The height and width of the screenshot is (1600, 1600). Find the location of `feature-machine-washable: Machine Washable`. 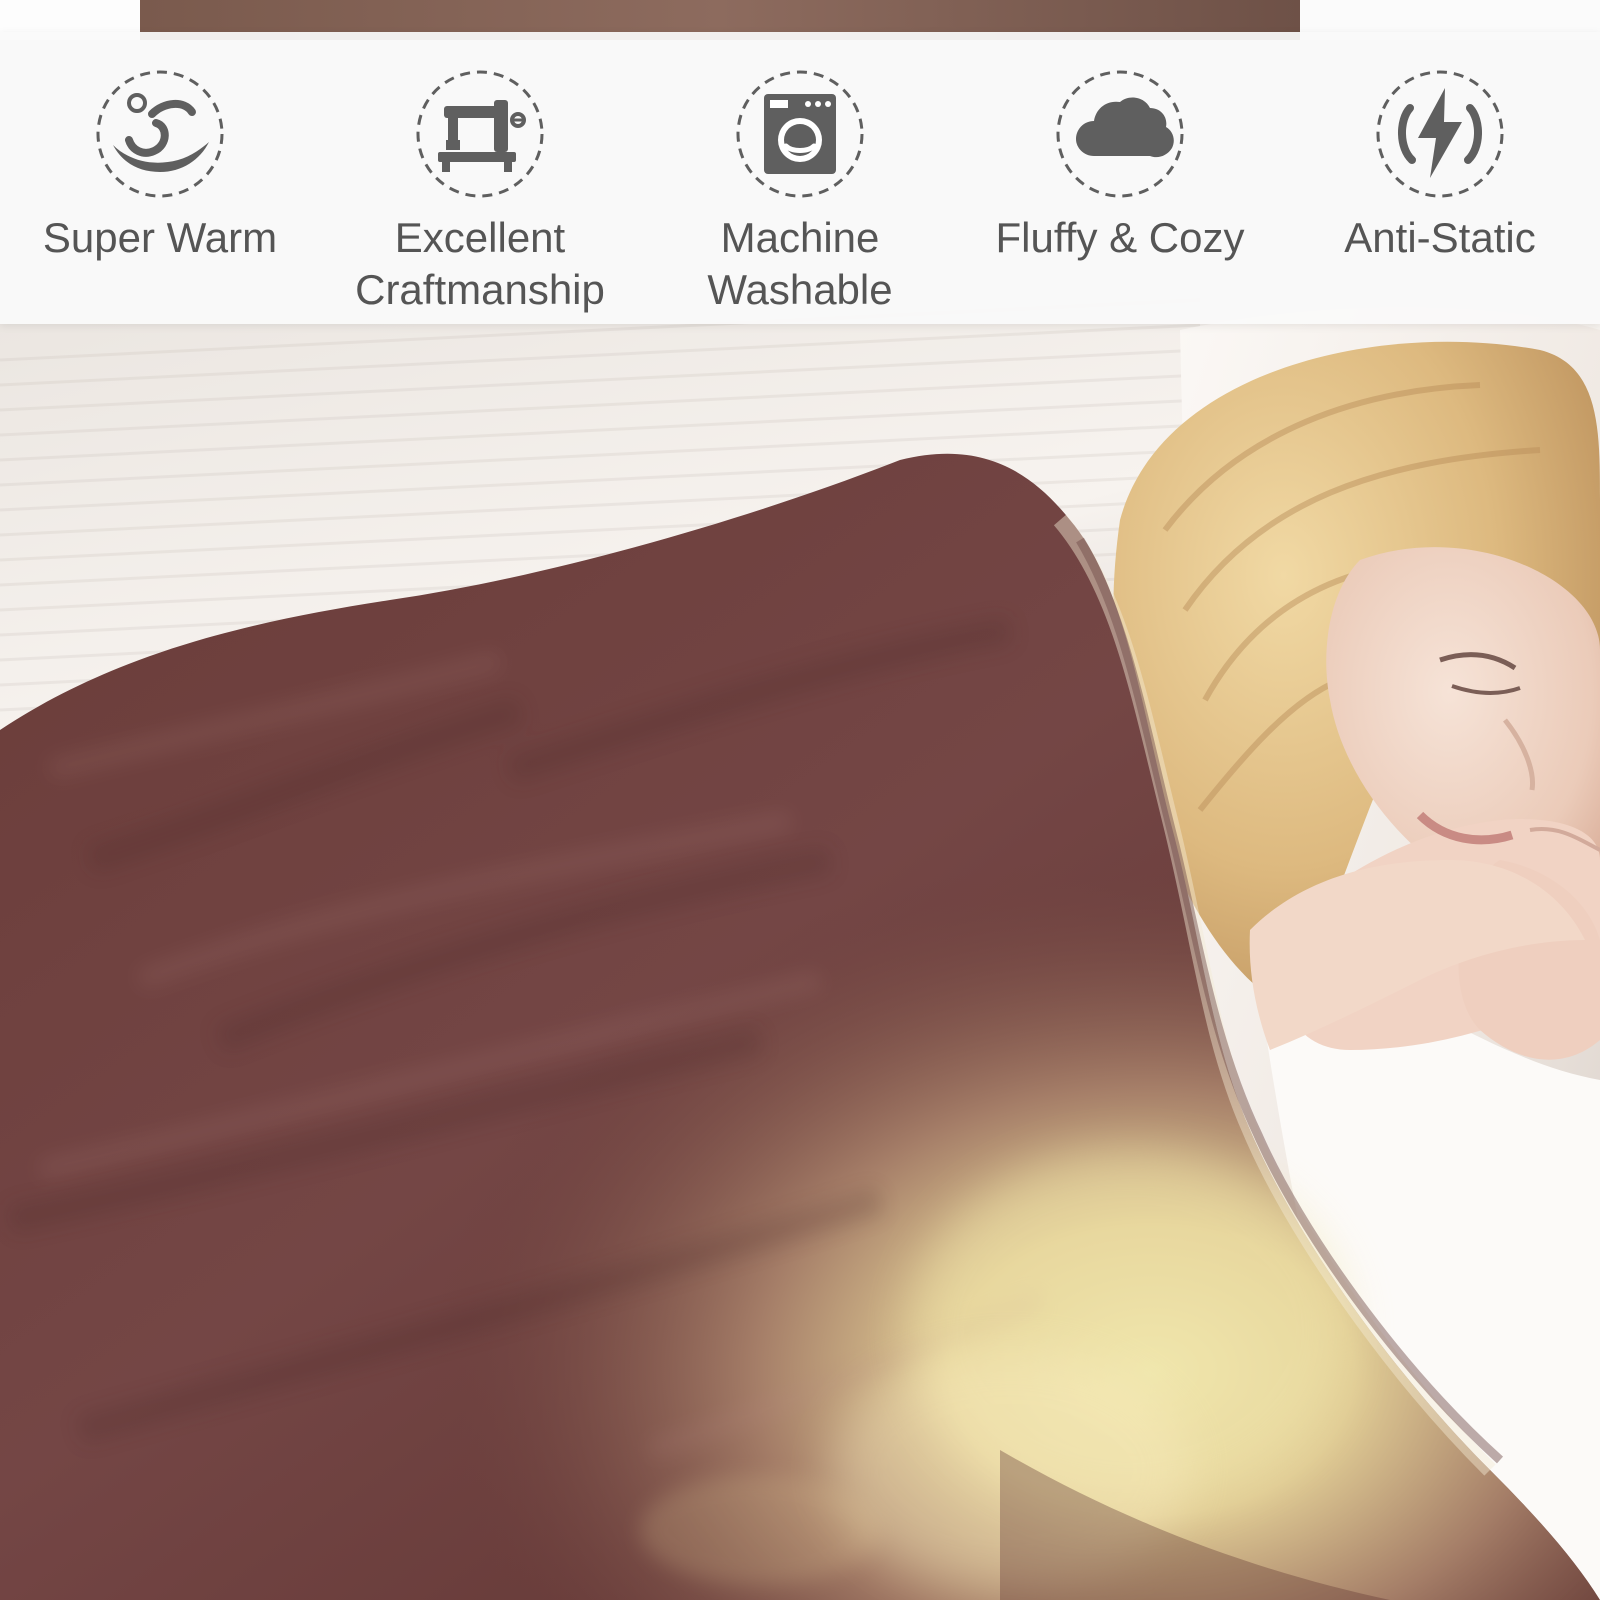

feature-machine-washable: Machine Washable is located at coordinates (800, 190).